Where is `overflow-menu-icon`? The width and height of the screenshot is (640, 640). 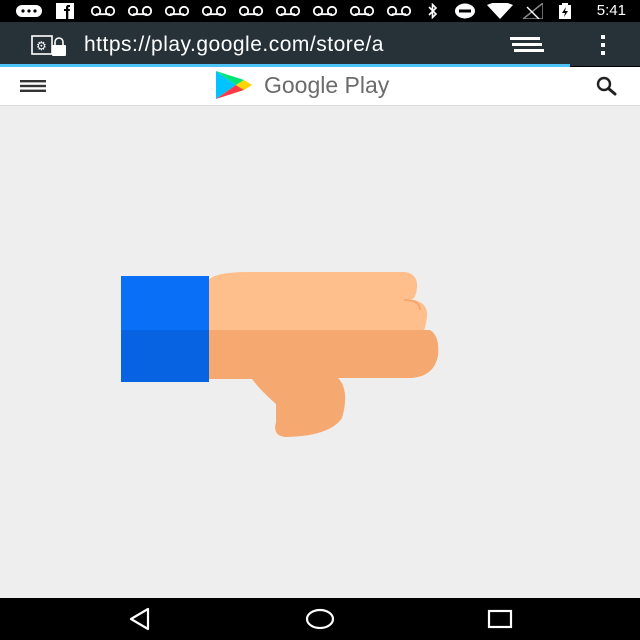 overflow-menu-icon is located at coordinates (603, 45).